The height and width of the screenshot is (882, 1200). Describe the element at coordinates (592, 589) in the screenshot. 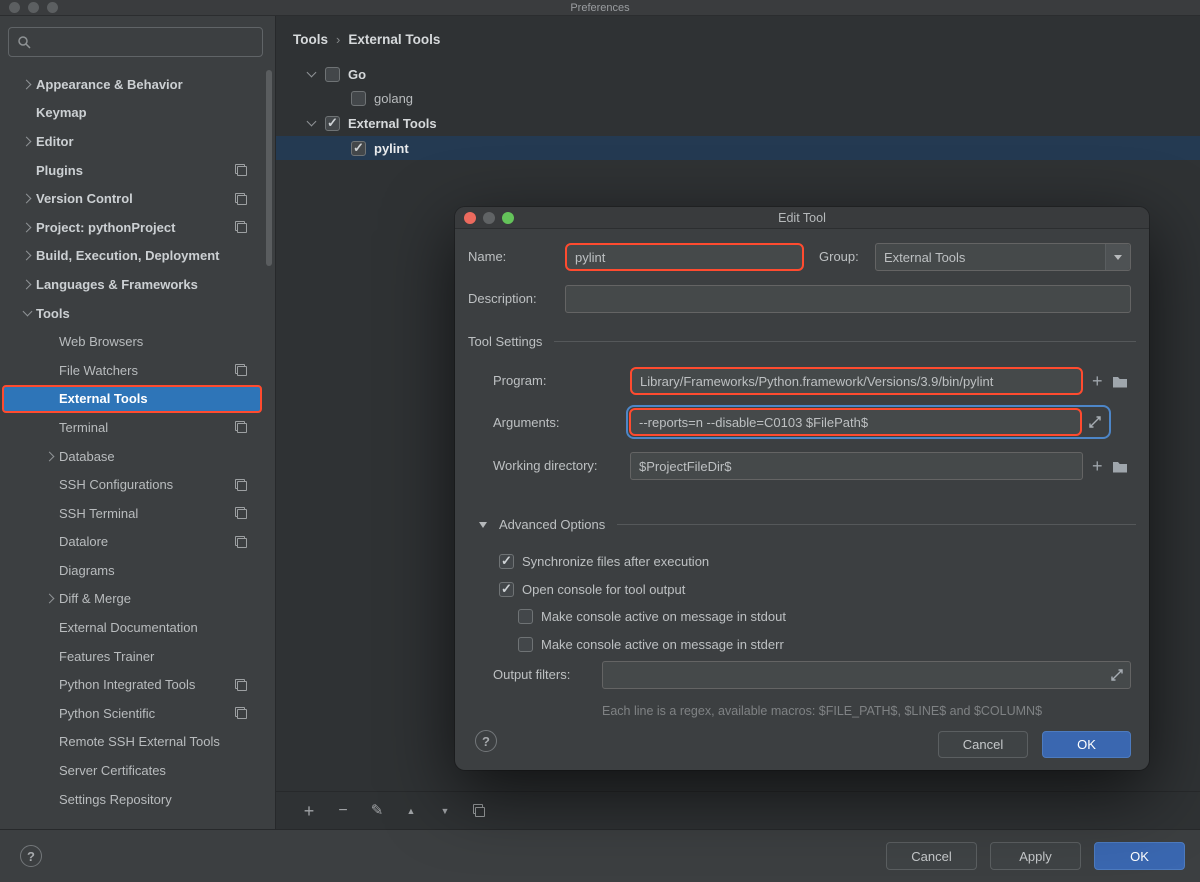

I see `option-open-console-for-tool-output: Open console for tool output` at that location.